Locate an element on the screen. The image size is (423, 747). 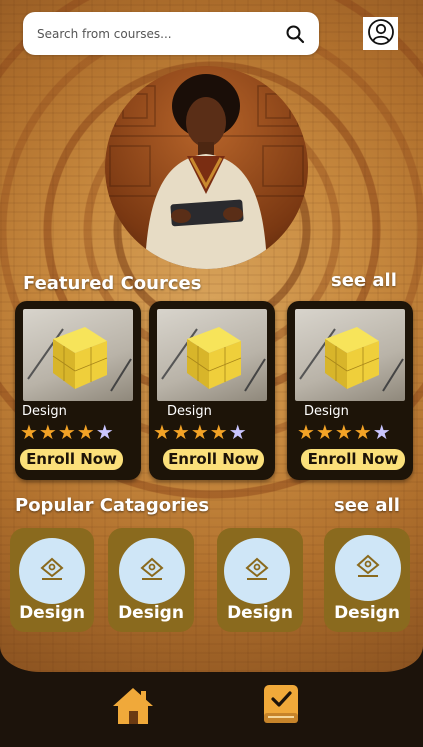
nav-courses-button is located at coordinates (281, 706).